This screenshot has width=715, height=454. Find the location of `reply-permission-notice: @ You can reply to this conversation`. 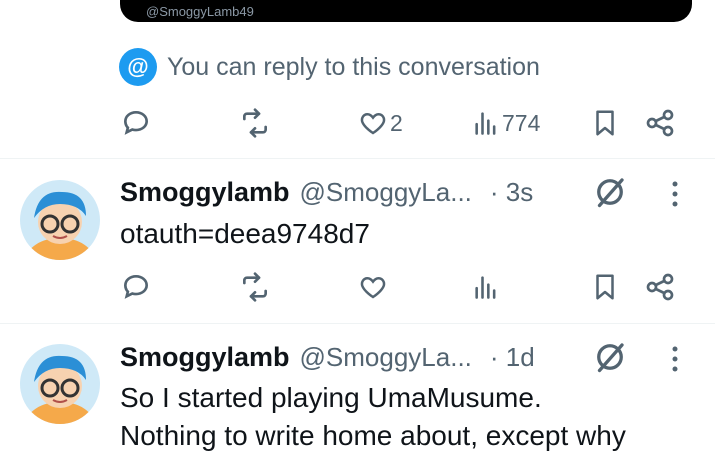

reply-permission-notice: @ You can reply to this conversation is located at coordinates (329, 67).